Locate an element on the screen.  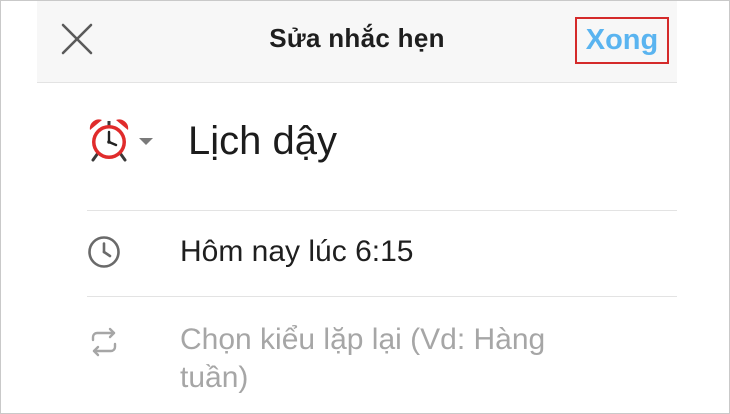
repeat-icon is located at coordinates (104, 342).